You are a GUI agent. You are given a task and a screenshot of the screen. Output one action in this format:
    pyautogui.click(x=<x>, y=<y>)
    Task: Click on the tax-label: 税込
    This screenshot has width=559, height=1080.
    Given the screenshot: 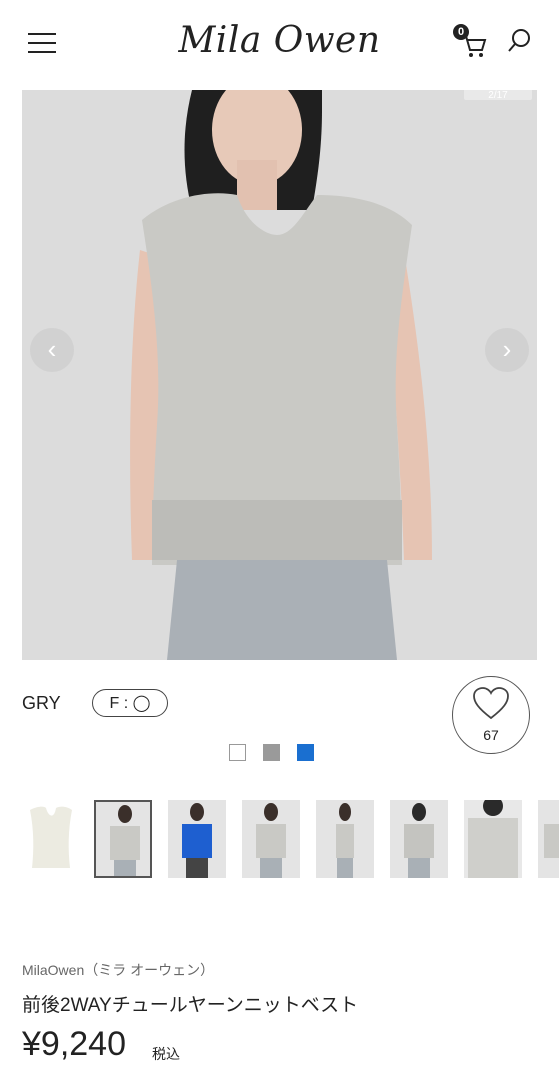 What is the action you would take?
    pyautogui.click(x=166, y=1054)
    